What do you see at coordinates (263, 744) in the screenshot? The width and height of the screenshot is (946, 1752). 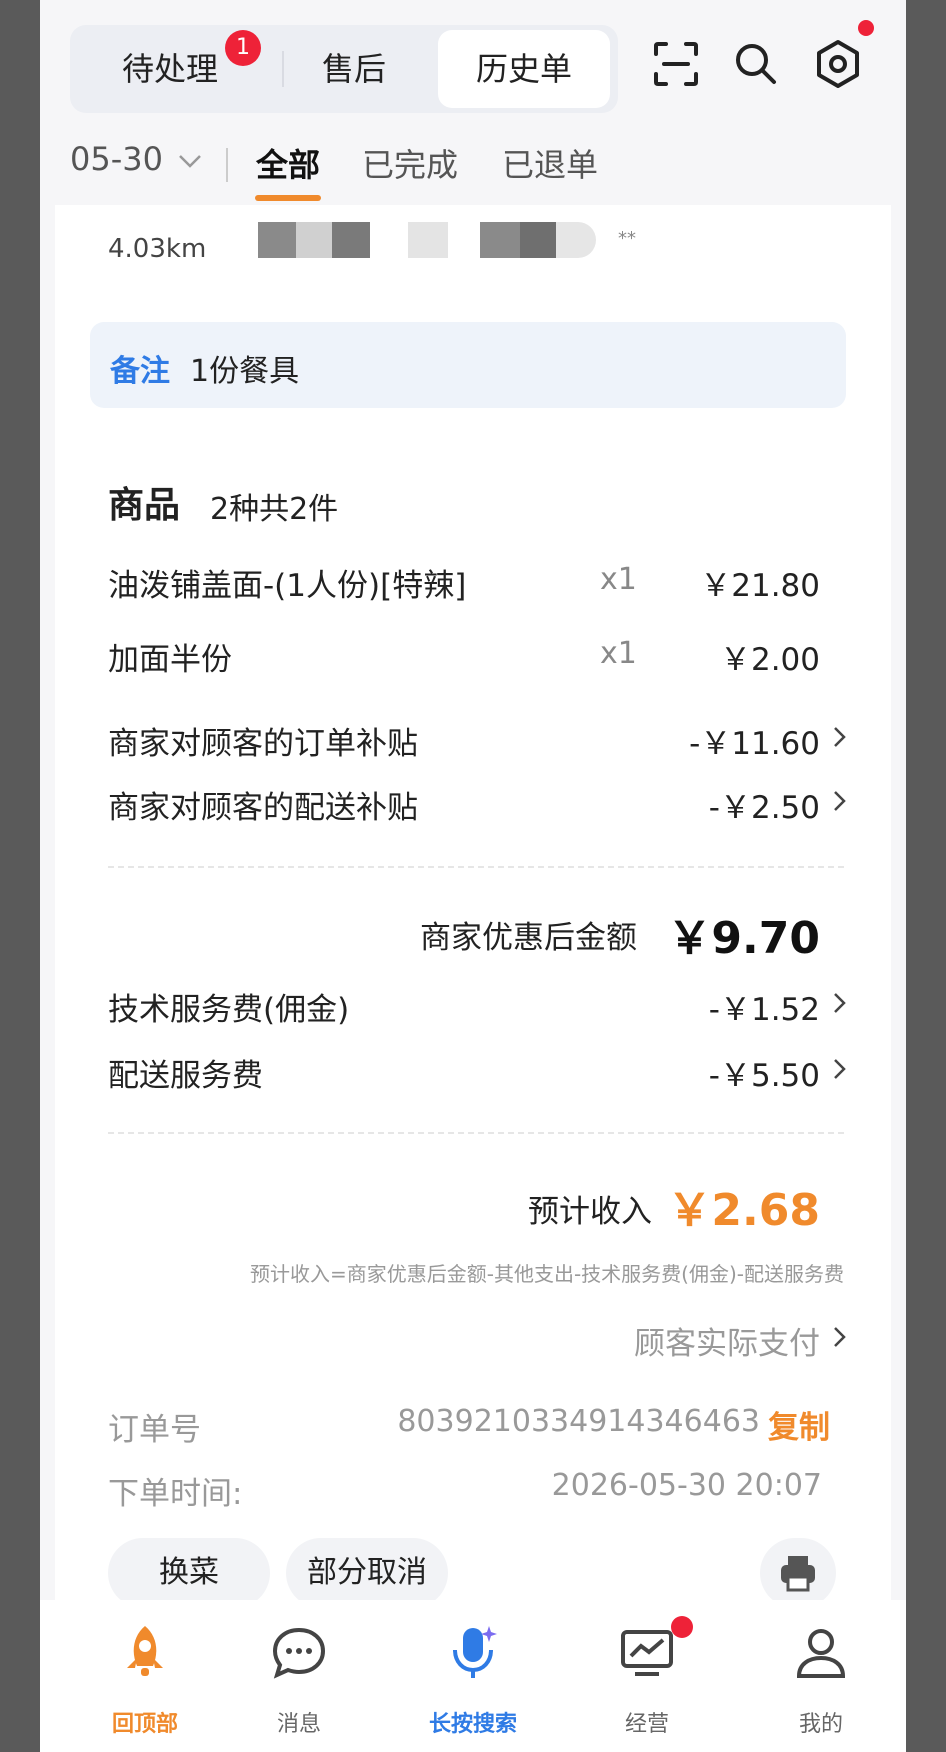 I see `order-subsidy-label: 商家对顾客的订单补贴` at bounding box center [263, 744].